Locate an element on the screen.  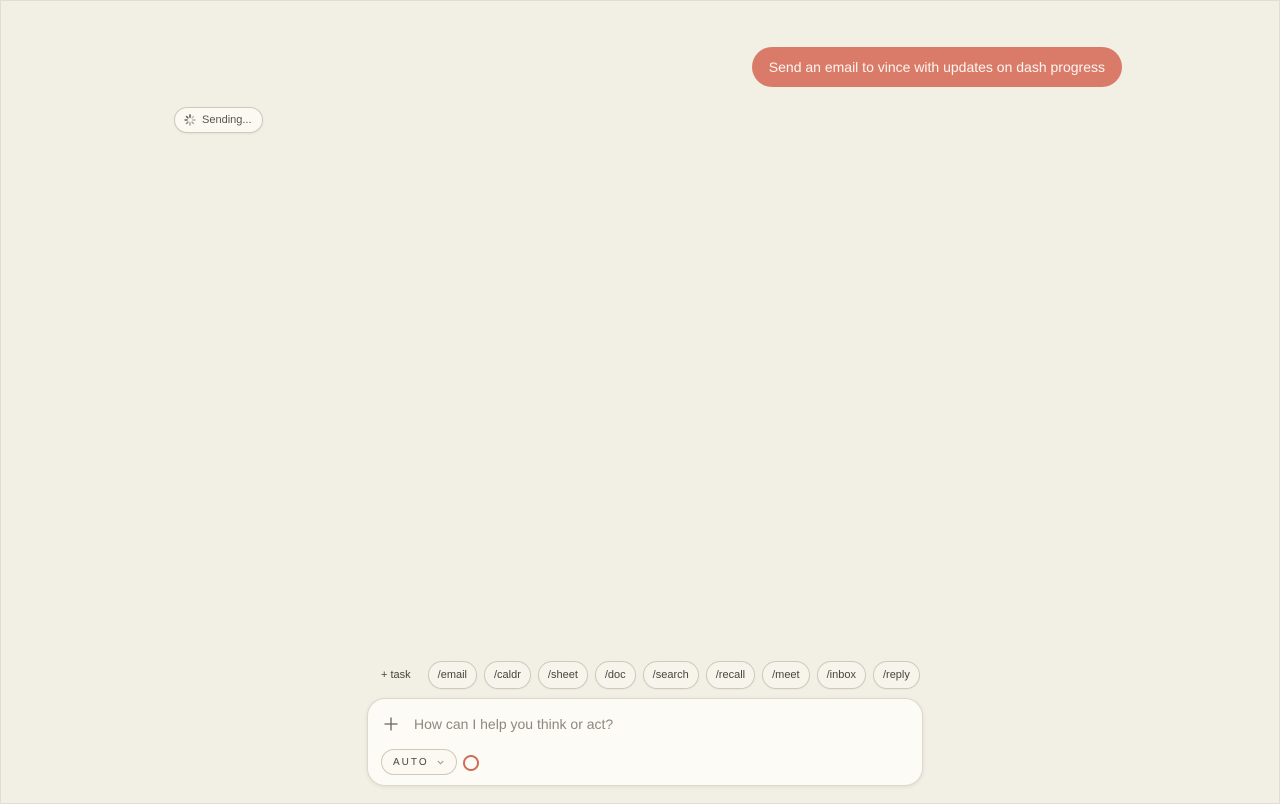
composer: AUTO is located at coordinates (645, 742).